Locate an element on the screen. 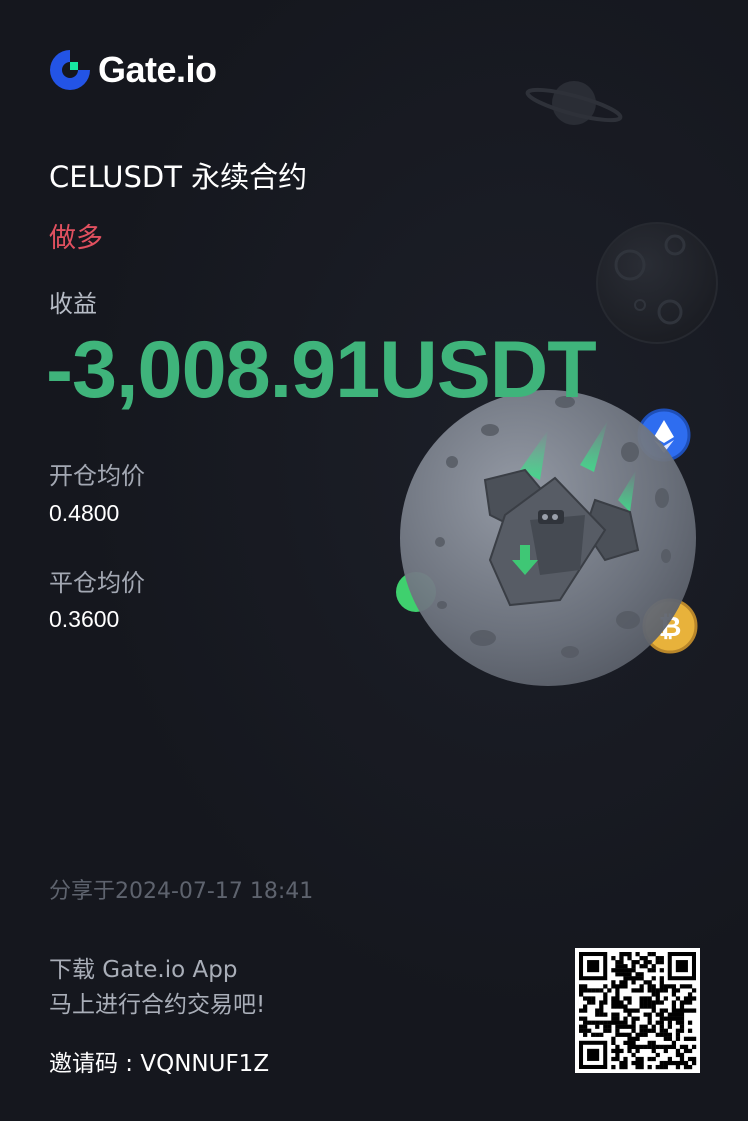  download-prompt: 下载 Gate.io App is located at coordinates (143, 970).